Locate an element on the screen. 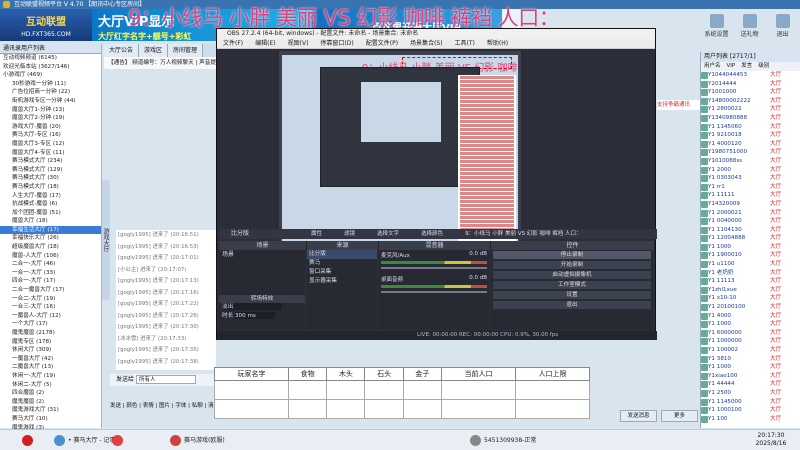 This screenshot has width=800, height=450. tree-item: 小游戏厅 (469) is located at coordinates (50, 75).